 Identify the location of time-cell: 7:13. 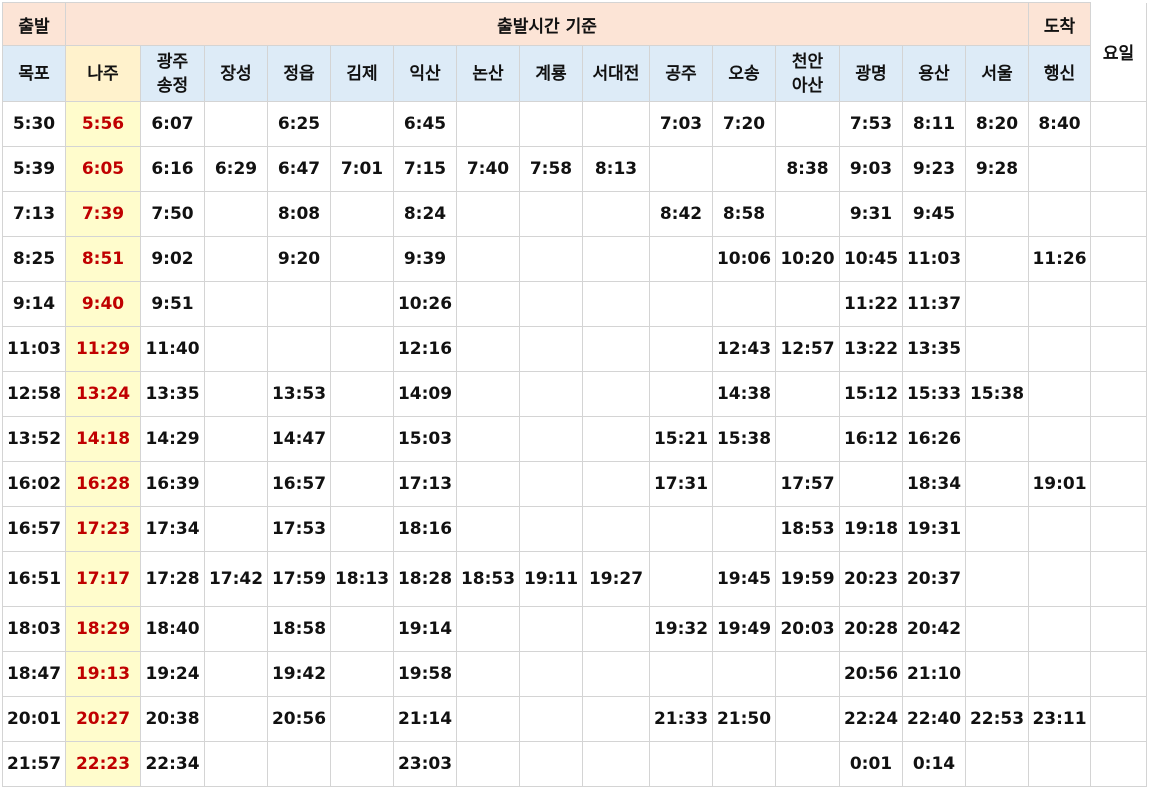
(34, 214).